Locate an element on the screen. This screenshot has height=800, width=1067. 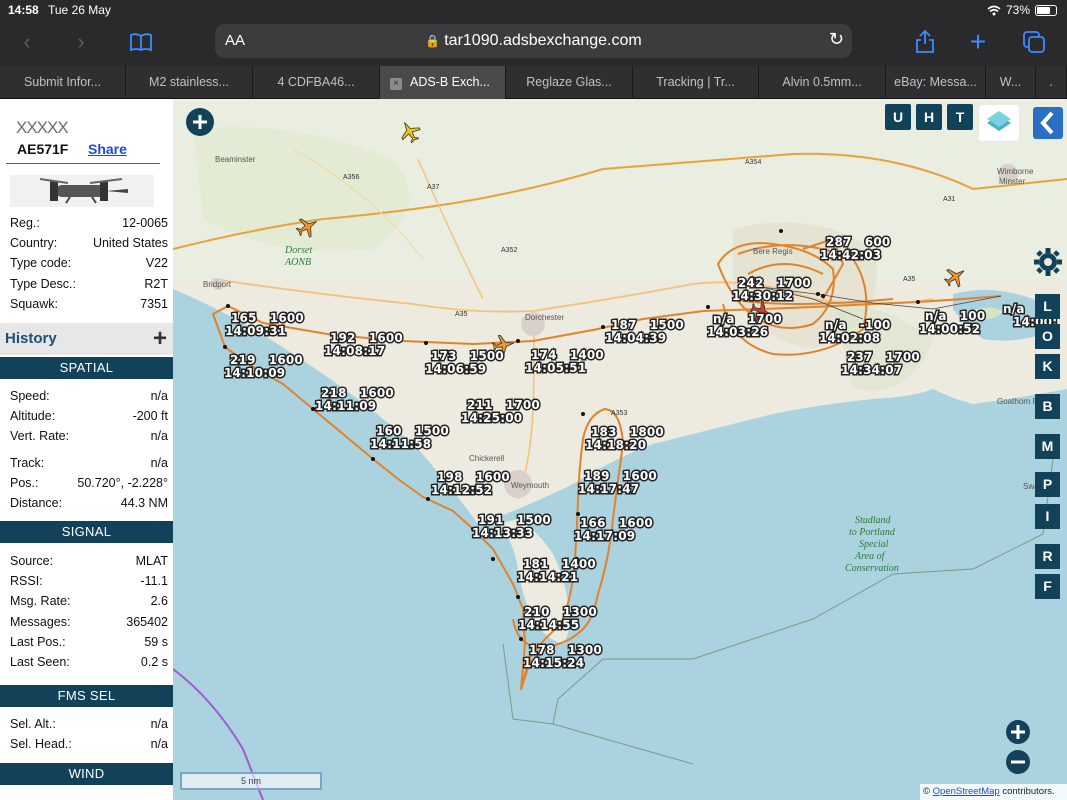
signal-header: SIGNAL is located at coordinates (86, 532).